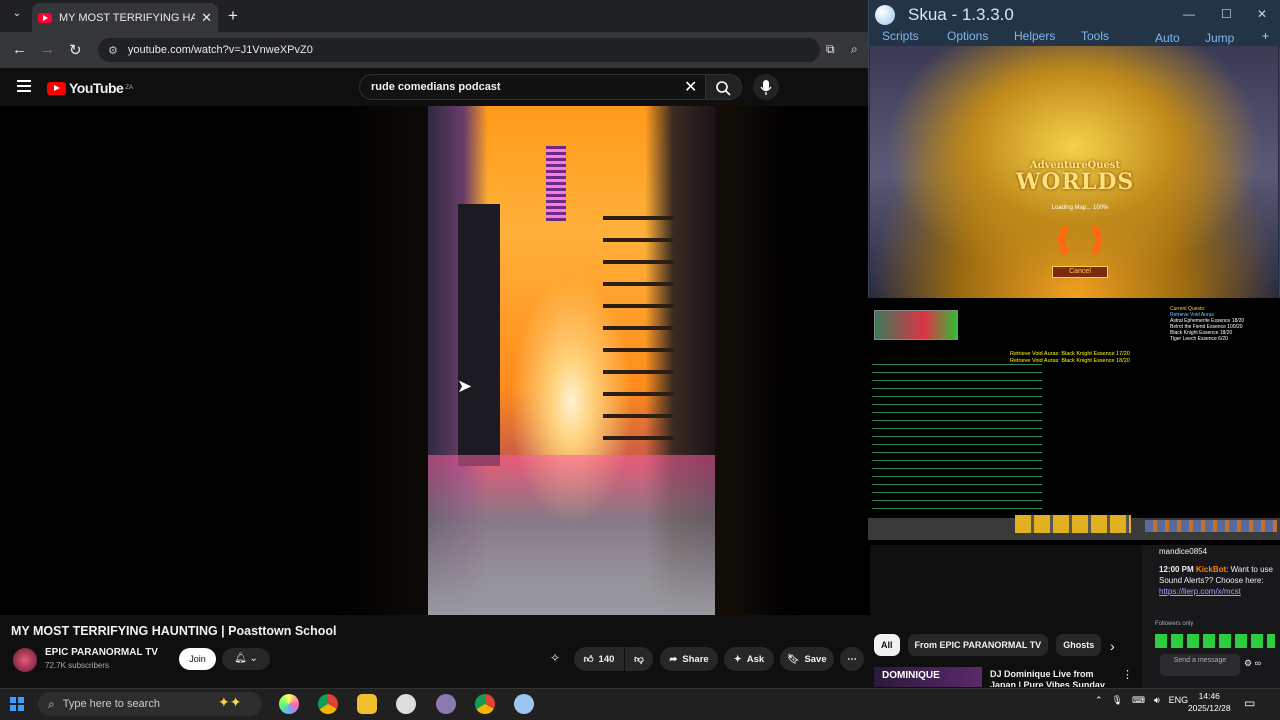 The height and width of the screenshot is (720, 1280). Describe the element at coordinates (1262, 14) in the screenshot. I see `close-window-icon: ✕` at that location.